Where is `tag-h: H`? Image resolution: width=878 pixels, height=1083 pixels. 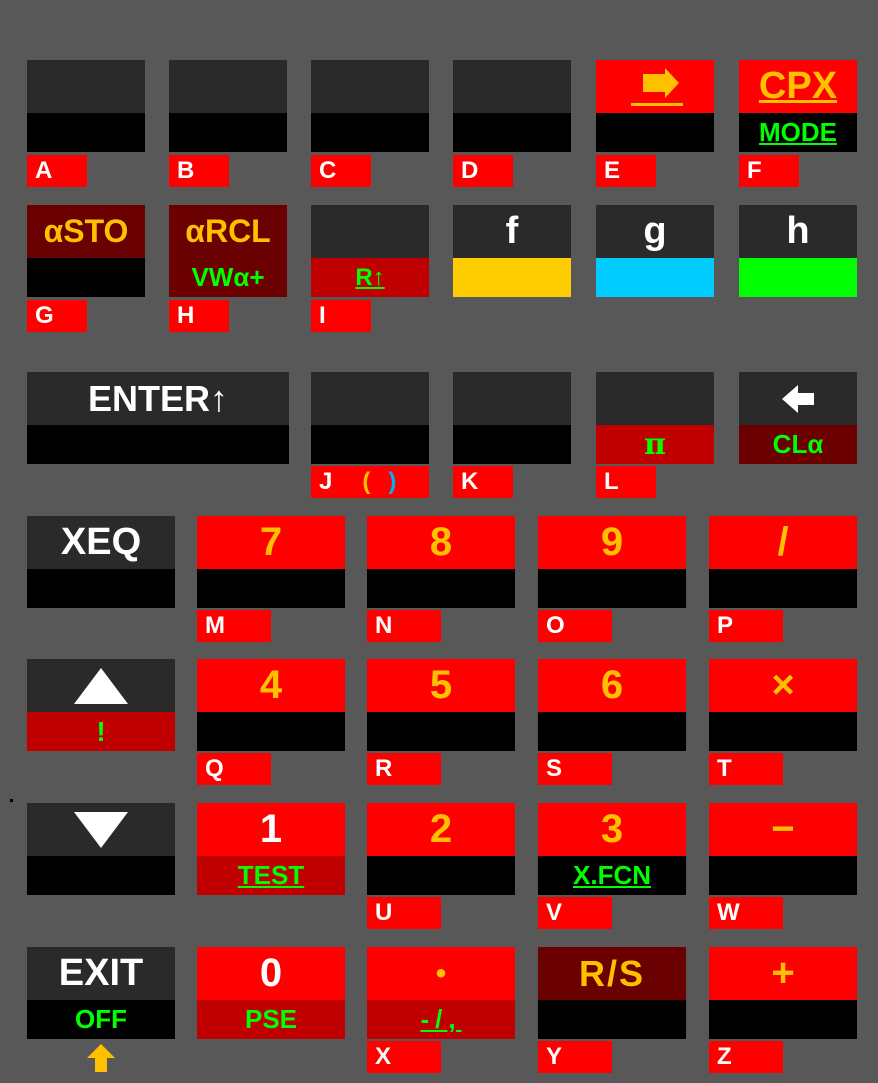 tag-h: H is located at coordinates (199, 316).